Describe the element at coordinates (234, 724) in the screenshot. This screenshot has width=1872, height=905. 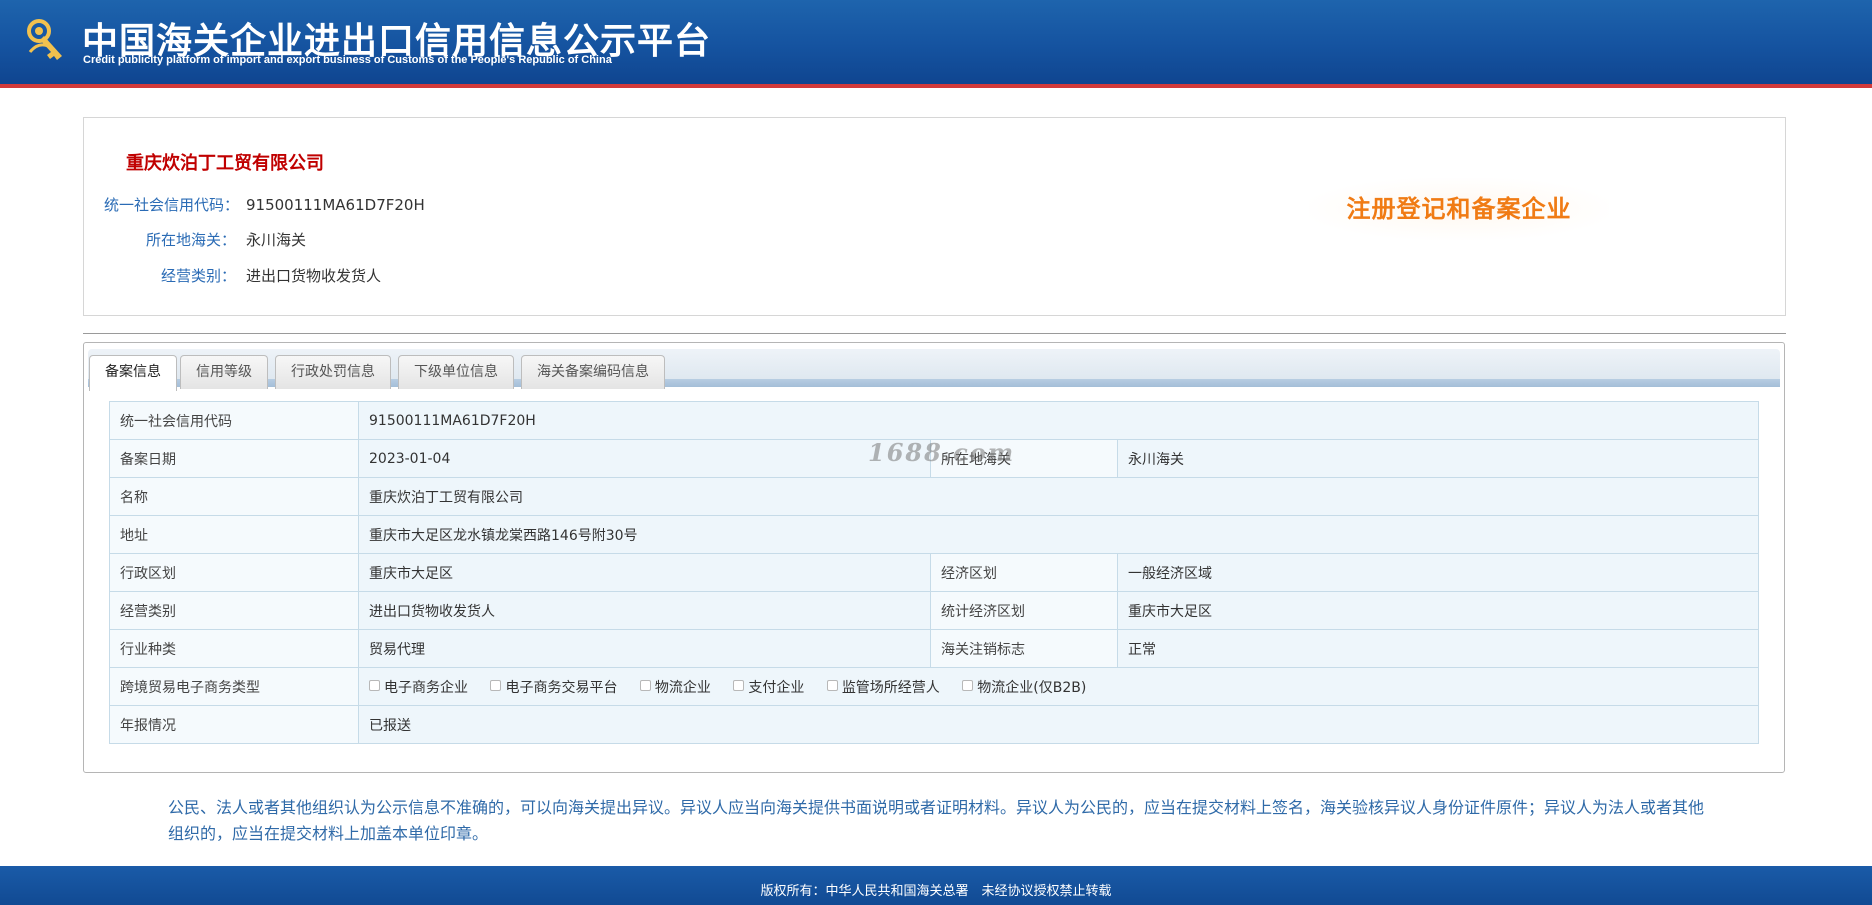
I see `cell-label: 年报情况` at that location.